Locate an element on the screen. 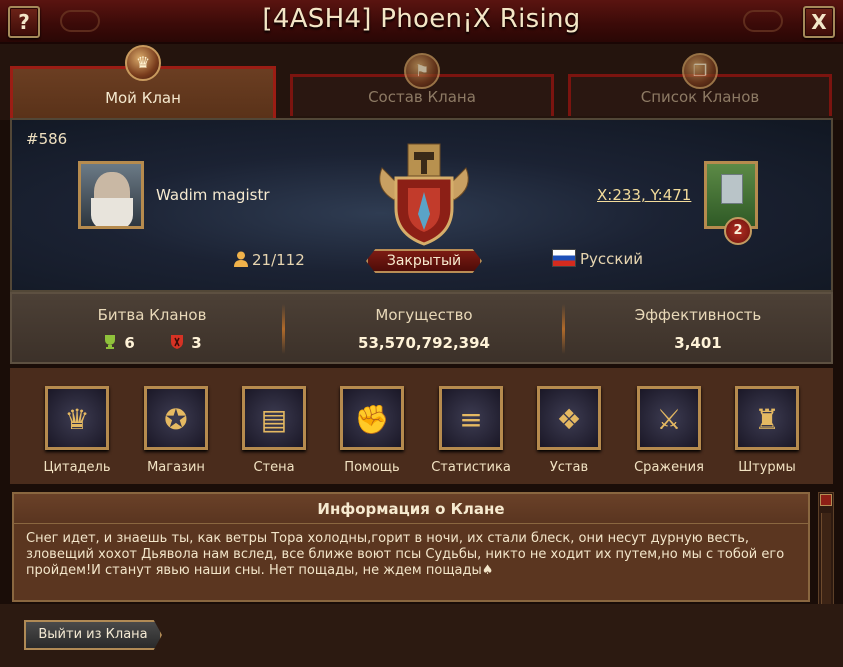  wall-icon: ▤ is located at coordinates (274, 418).